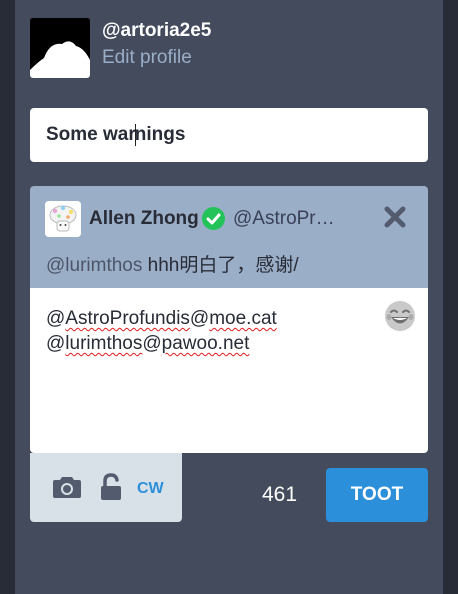  I want to click on close-icon, so click(395, 217).